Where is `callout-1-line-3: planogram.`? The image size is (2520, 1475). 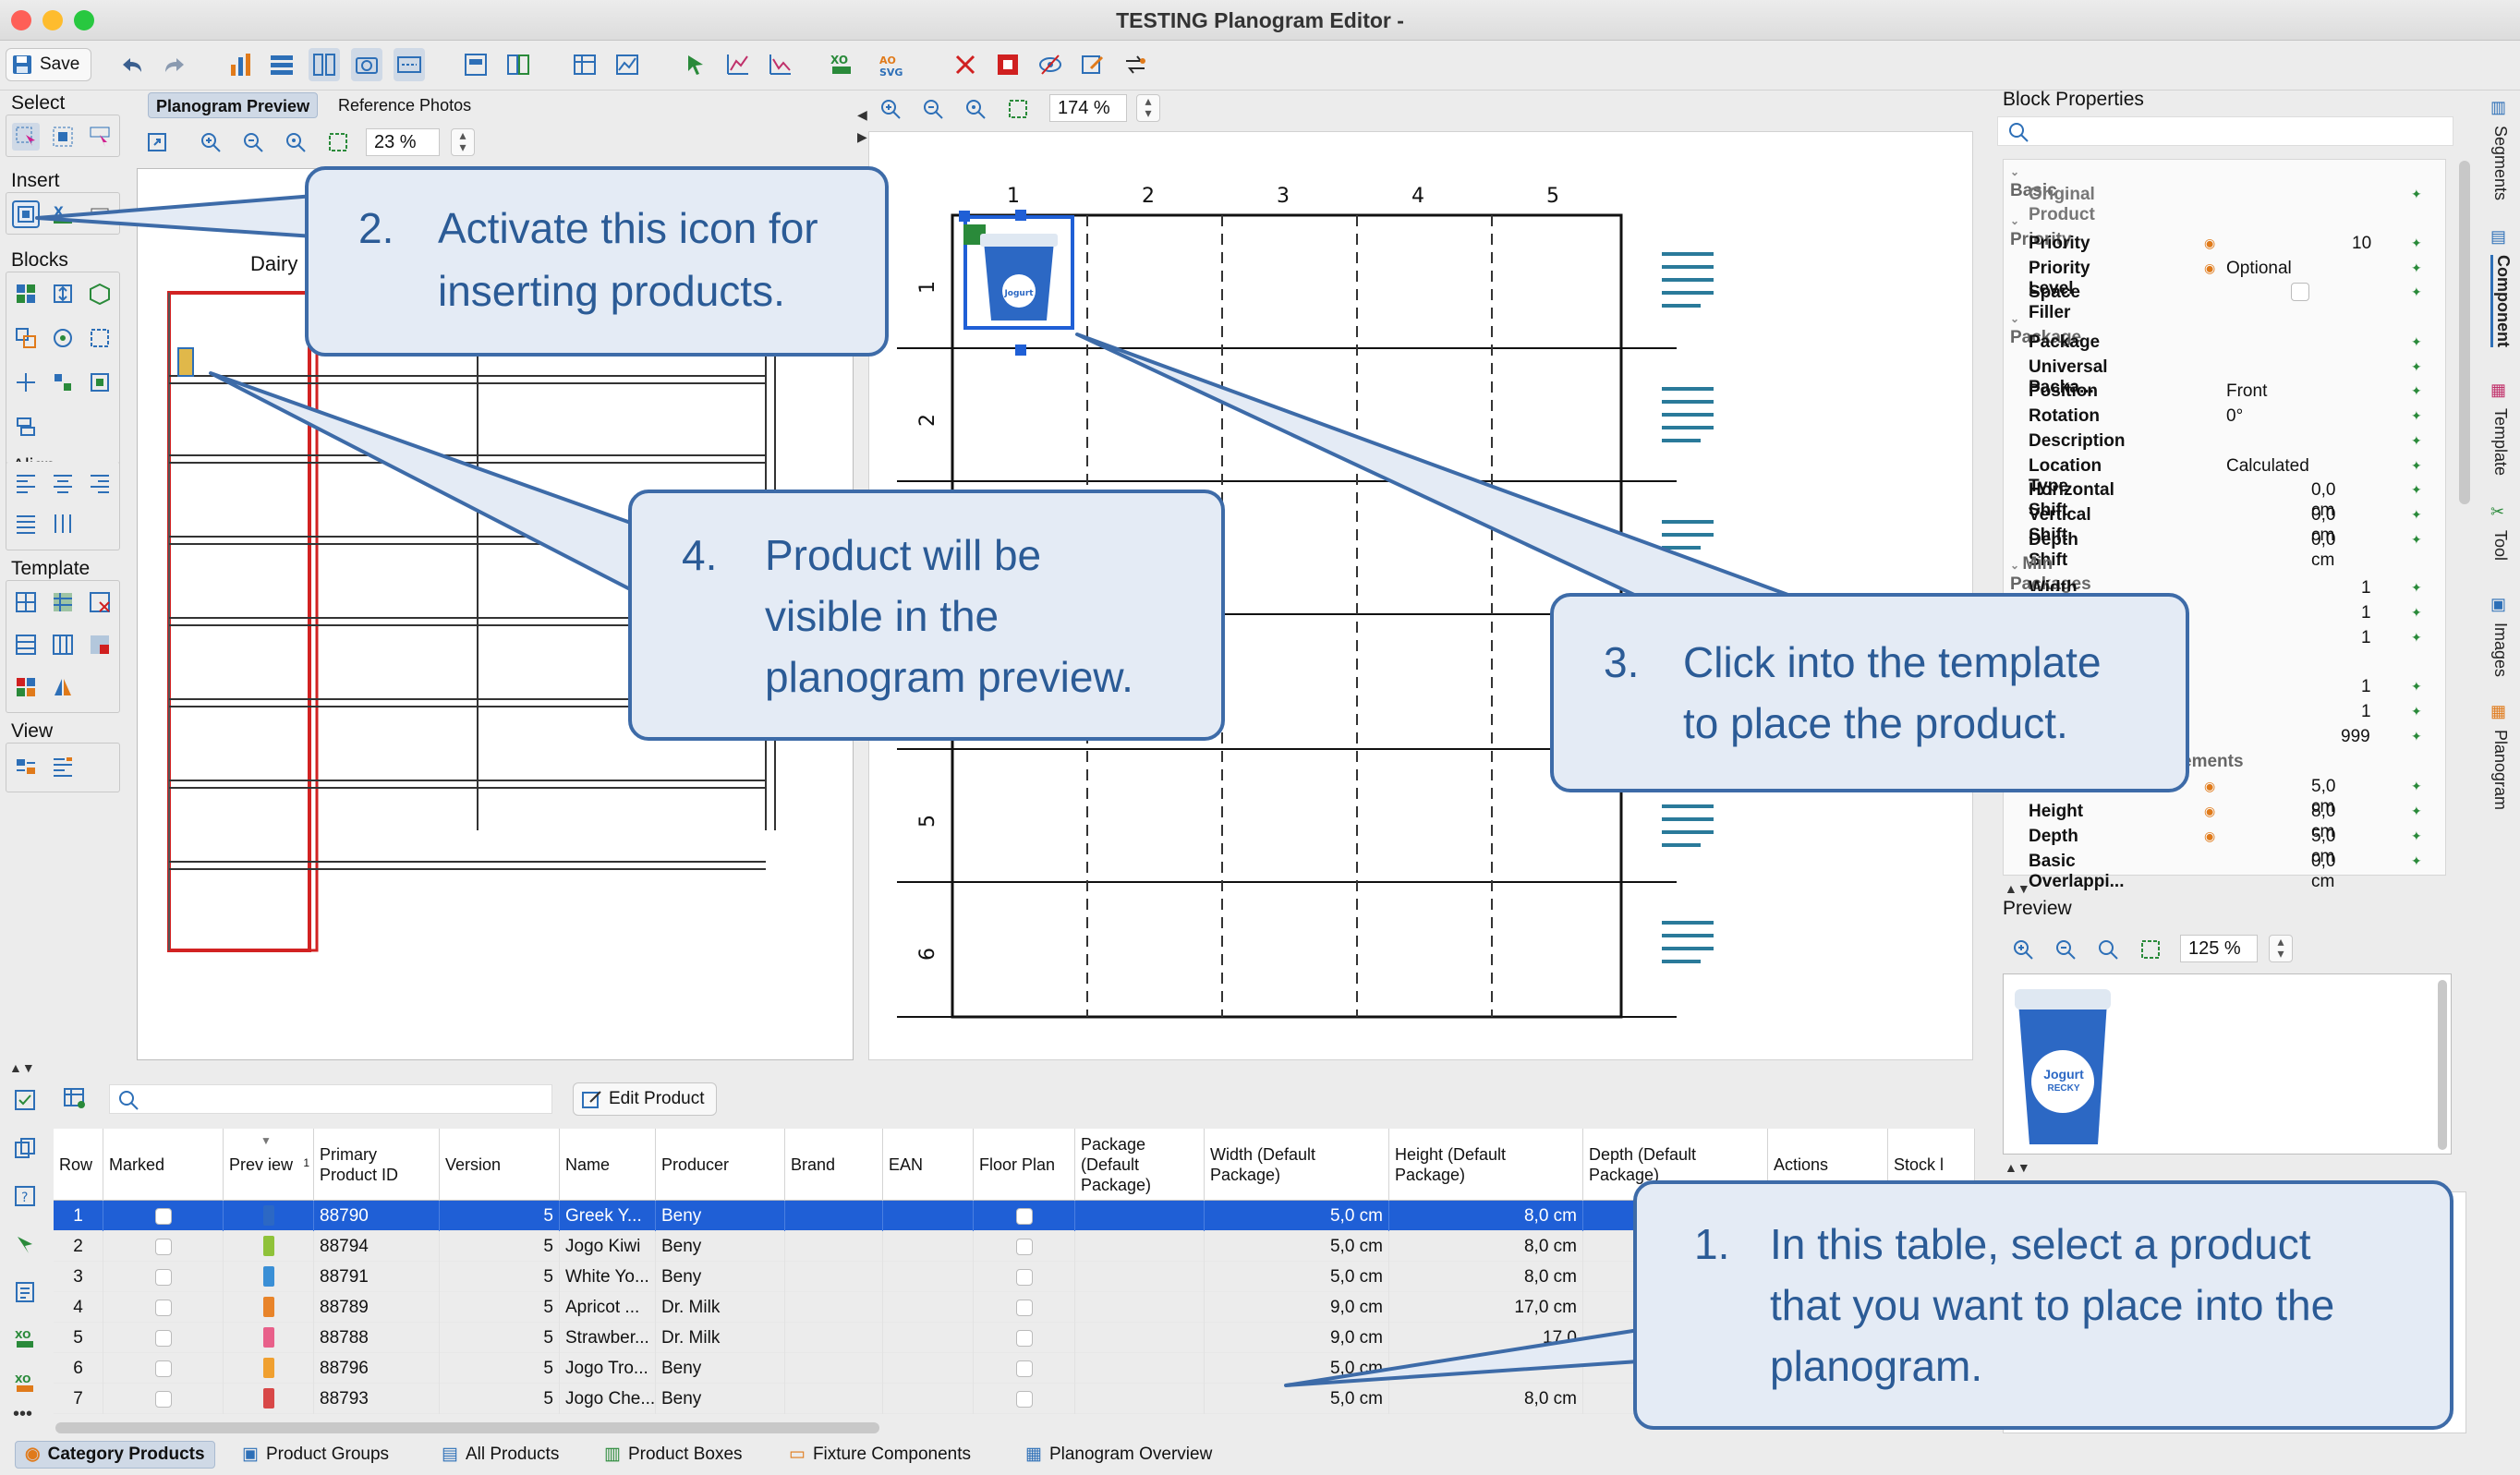 callout-1-line-3: planogram. is located at coordinates (1876, 1366).